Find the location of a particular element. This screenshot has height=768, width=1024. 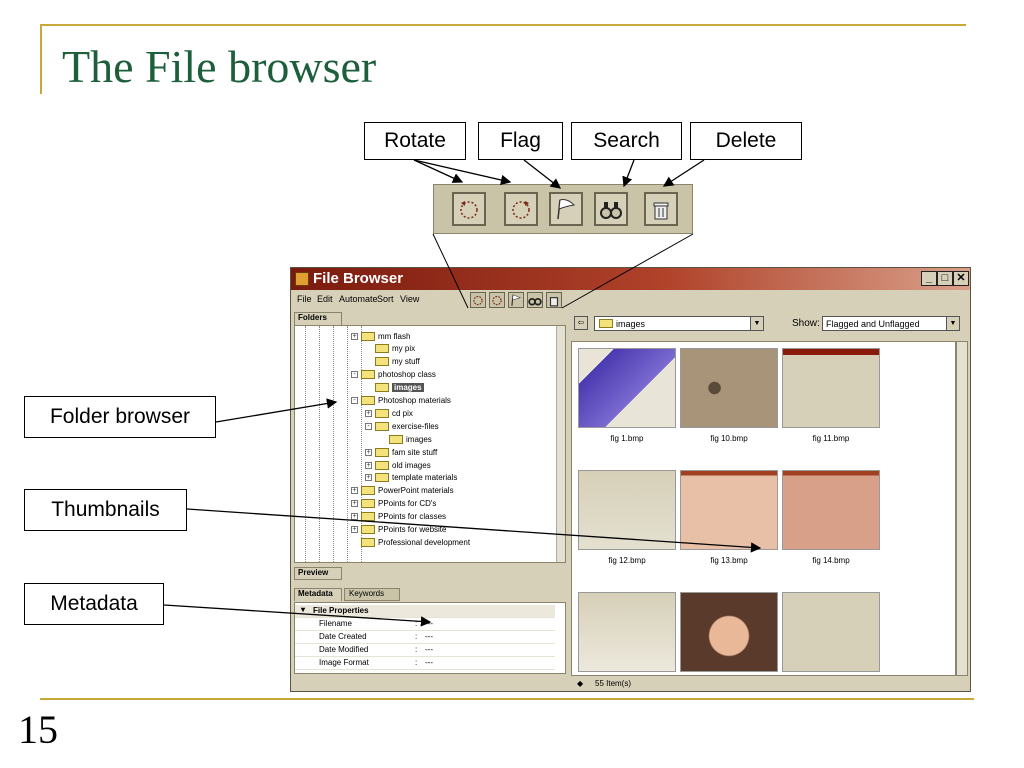

small-flag-button is located at coordinates (516, 300).